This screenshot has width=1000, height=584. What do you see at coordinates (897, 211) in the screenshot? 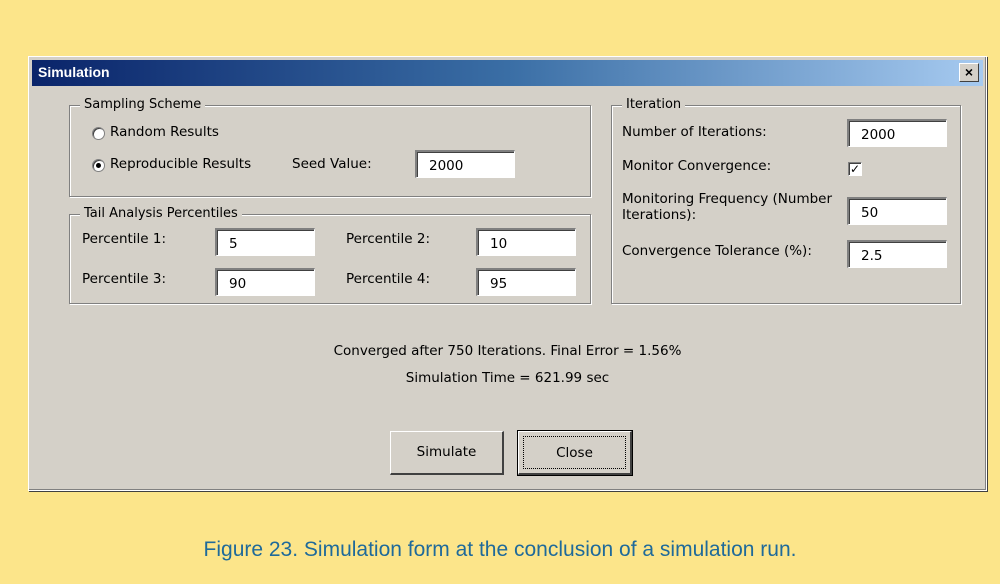
I see `monitoring-frequency-input: 50` at bounding box center [897, 211].